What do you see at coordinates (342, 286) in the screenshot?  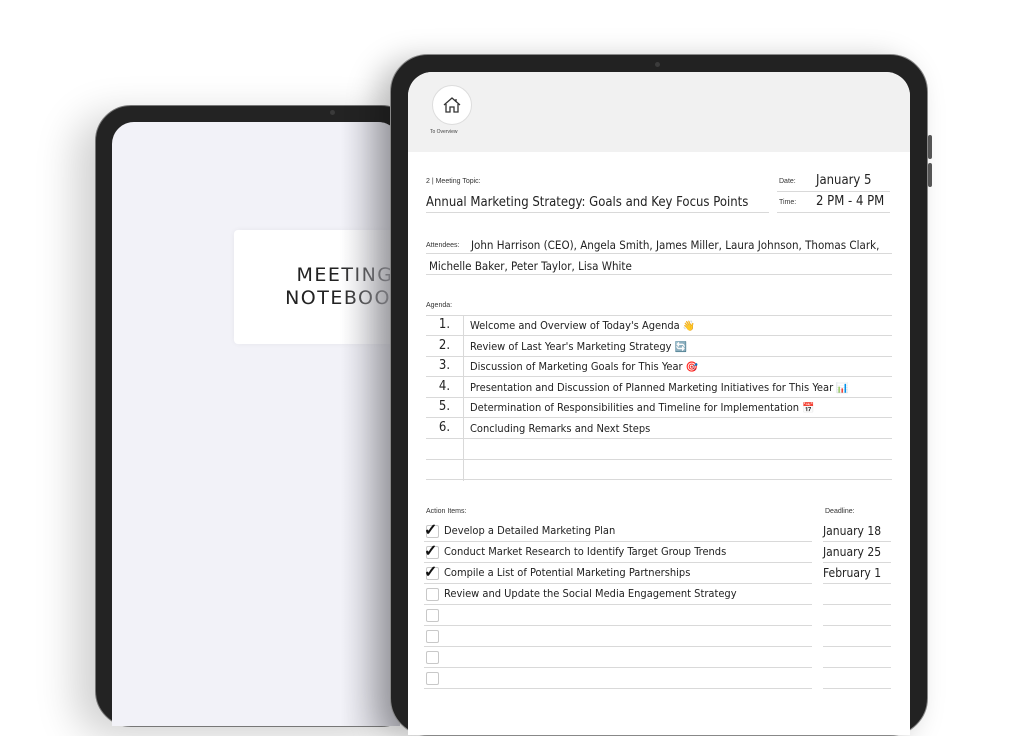 I see `cover-title: MEETING NOTEBOOK` at bounding box center [342, 286].